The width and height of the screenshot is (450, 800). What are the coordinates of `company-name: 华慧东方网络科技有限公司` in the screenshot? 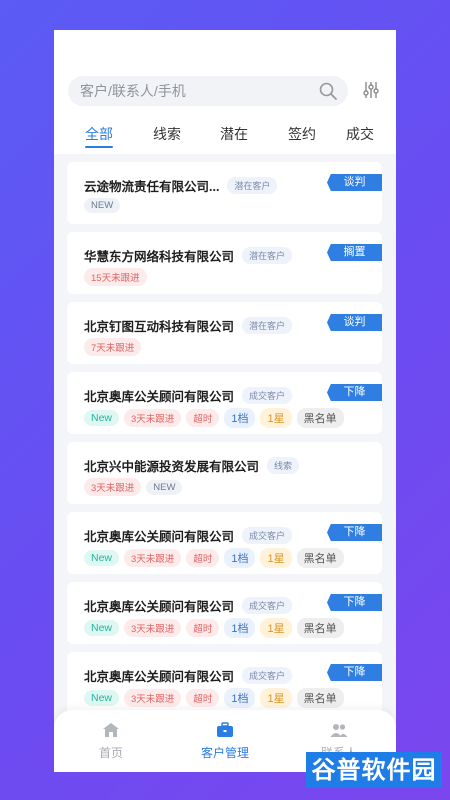 It's located at (159, 257).